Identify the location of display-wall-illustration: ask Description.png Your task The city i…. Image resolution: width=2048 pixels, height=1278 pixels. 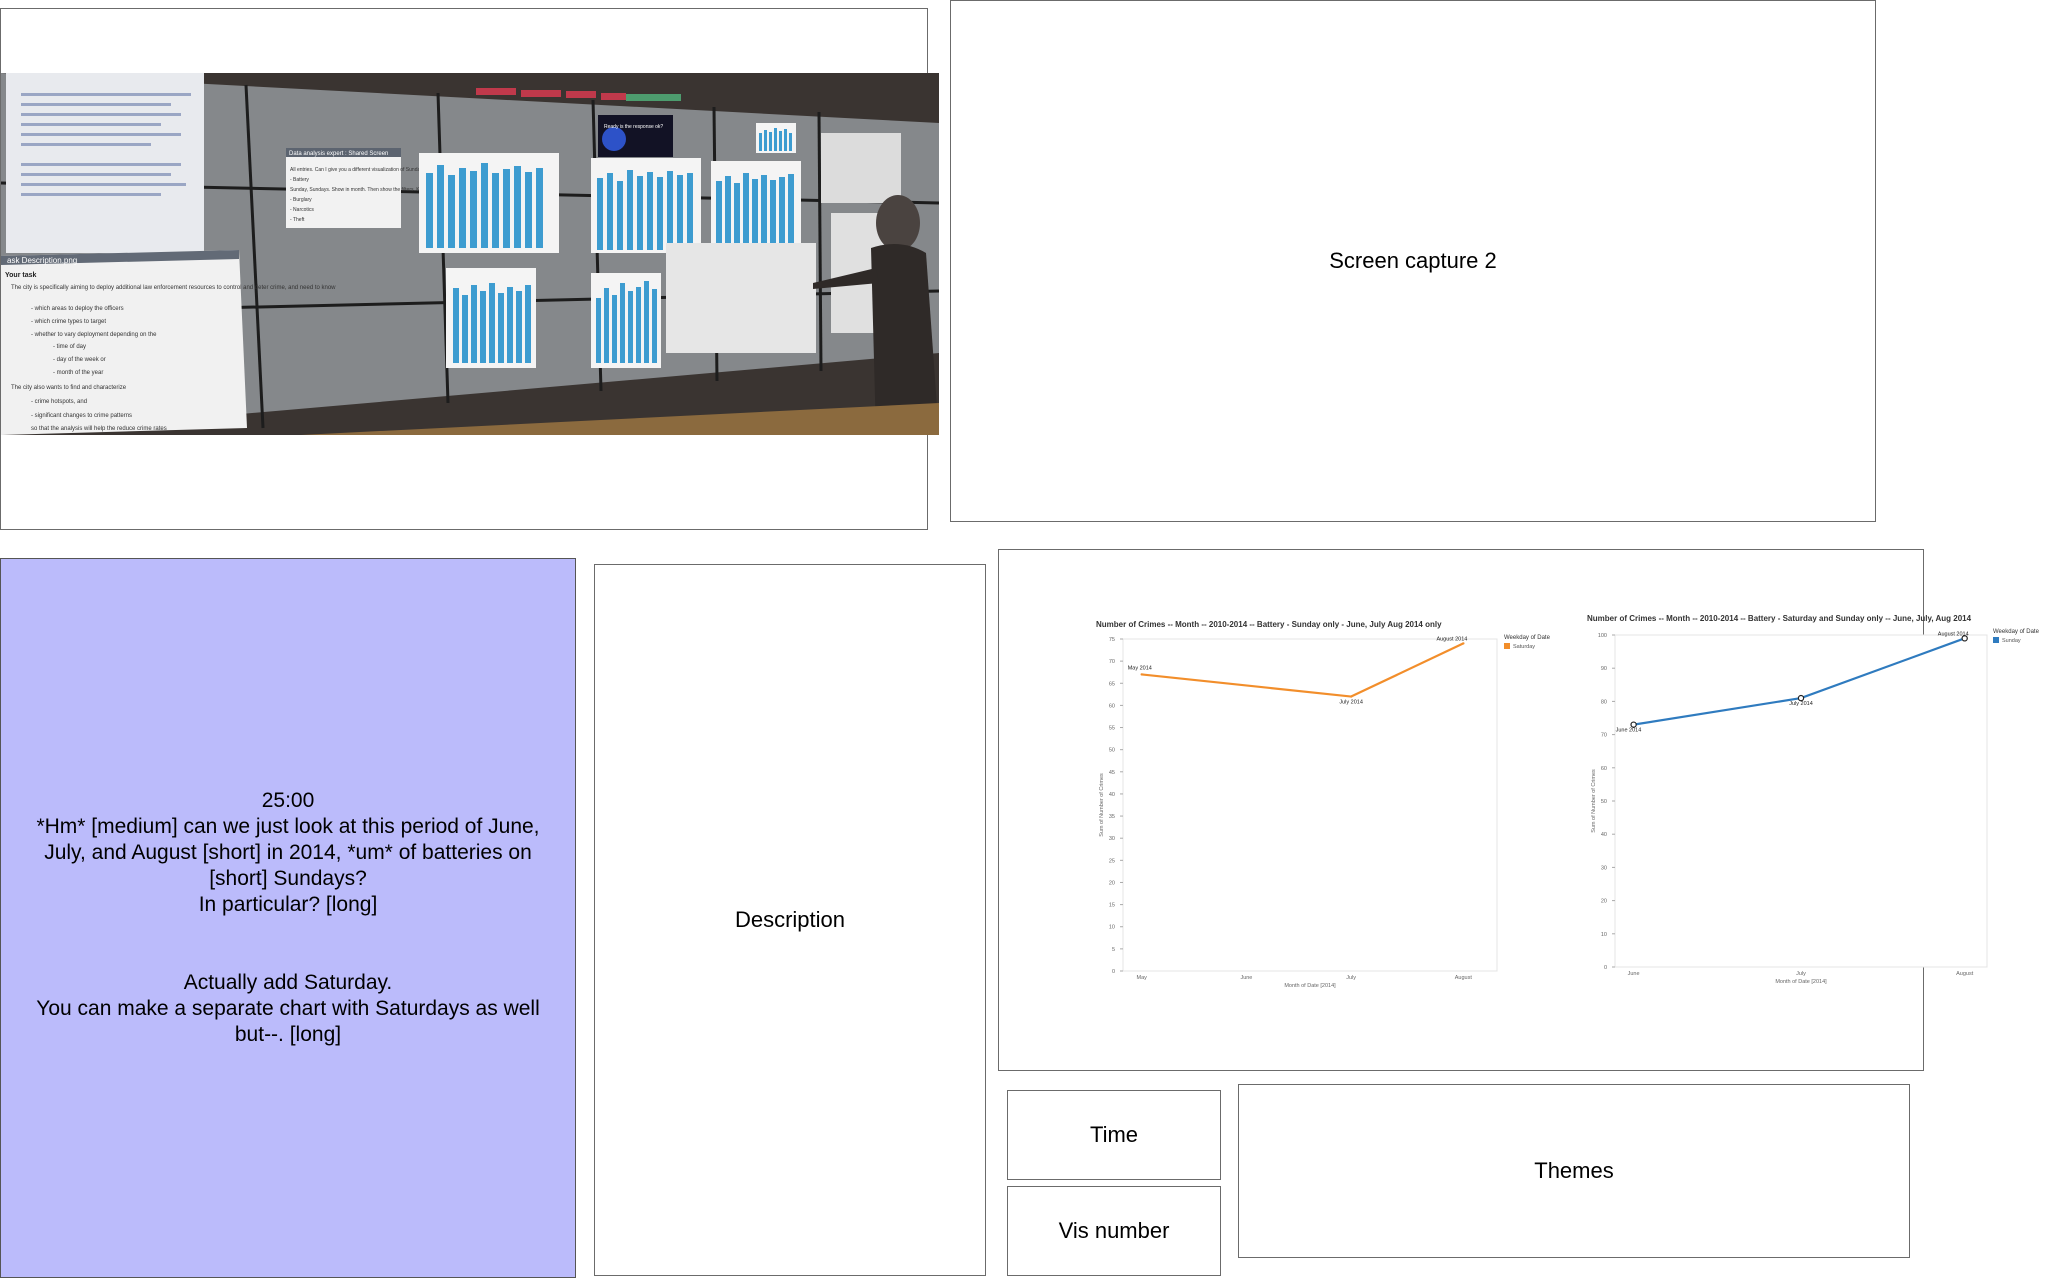
(470, 254).